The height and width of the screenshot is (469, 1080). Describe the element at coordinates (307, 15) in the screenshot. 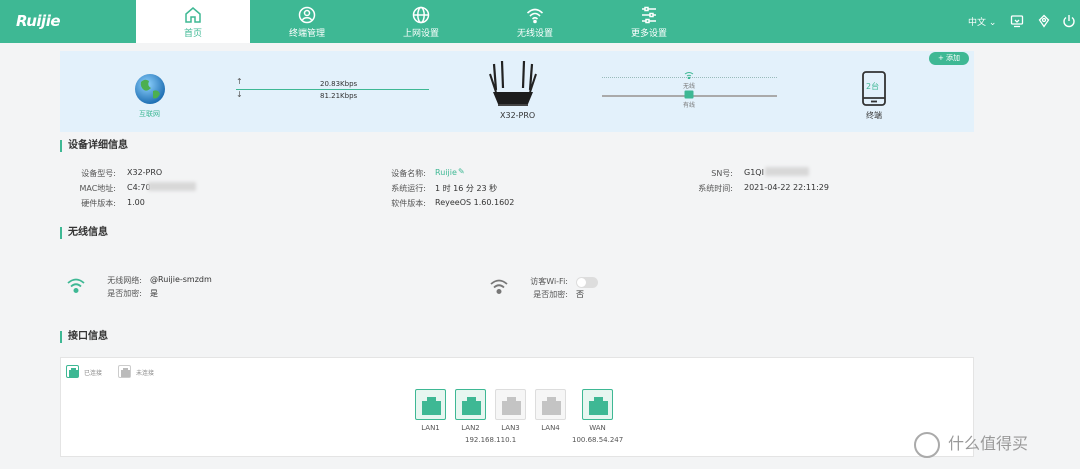

I see `user-icon` at that location.